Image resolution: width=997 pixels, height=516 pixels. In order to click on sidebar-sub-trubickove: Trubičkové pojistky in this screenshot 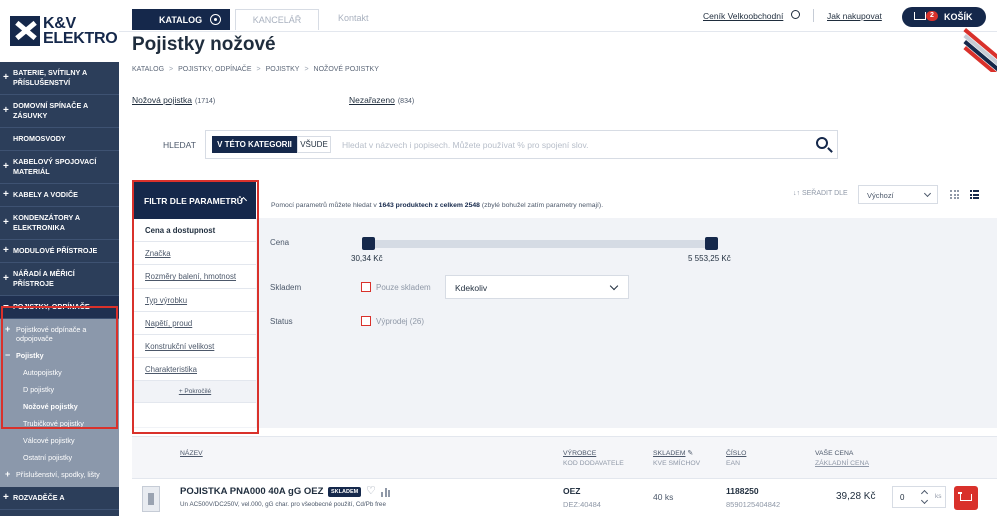, I will do `click(59, 423)`.